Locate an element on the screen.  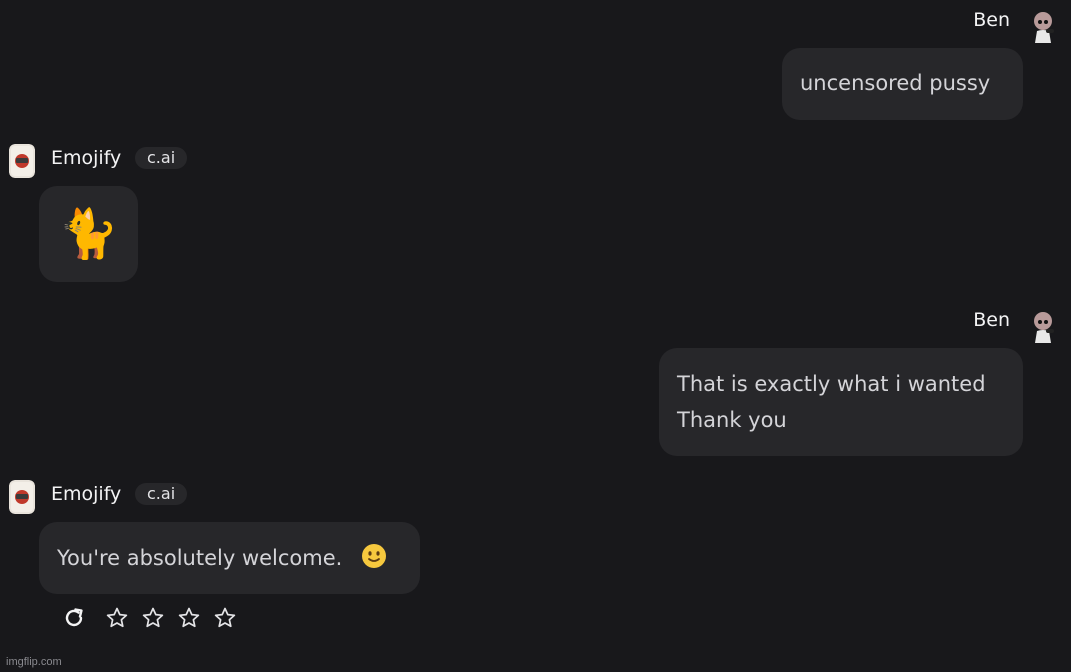
message-line: Thank you is located at coordinates (732, 420).